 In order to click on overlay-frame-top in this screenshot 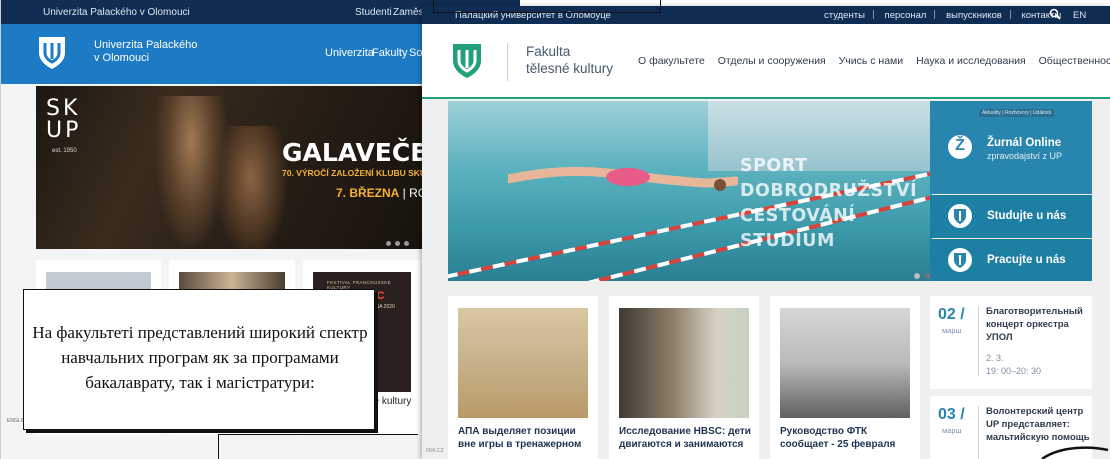, I will do `click(547, 6)`.